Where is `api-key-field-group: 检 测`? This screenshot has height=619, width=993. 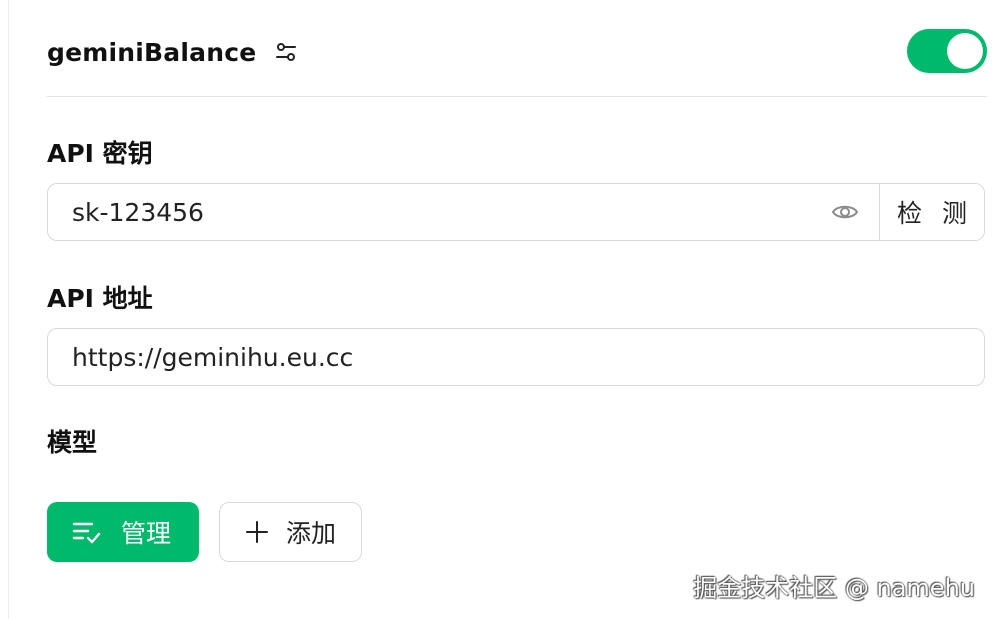 api-key-field-group: 检 测 is located at coordinates (516, 212).